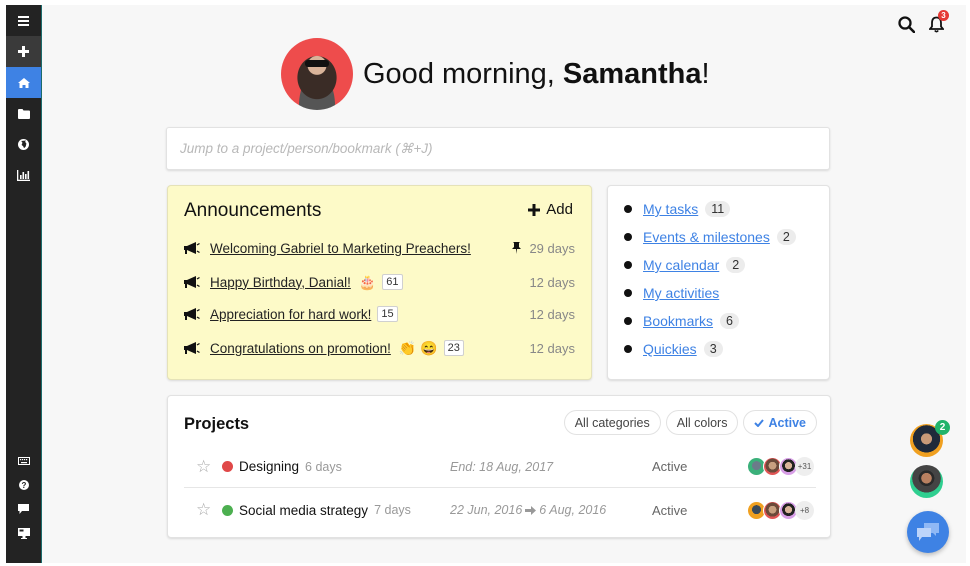  I want to click on sidebar-bottom: ?, so click(23, 497).